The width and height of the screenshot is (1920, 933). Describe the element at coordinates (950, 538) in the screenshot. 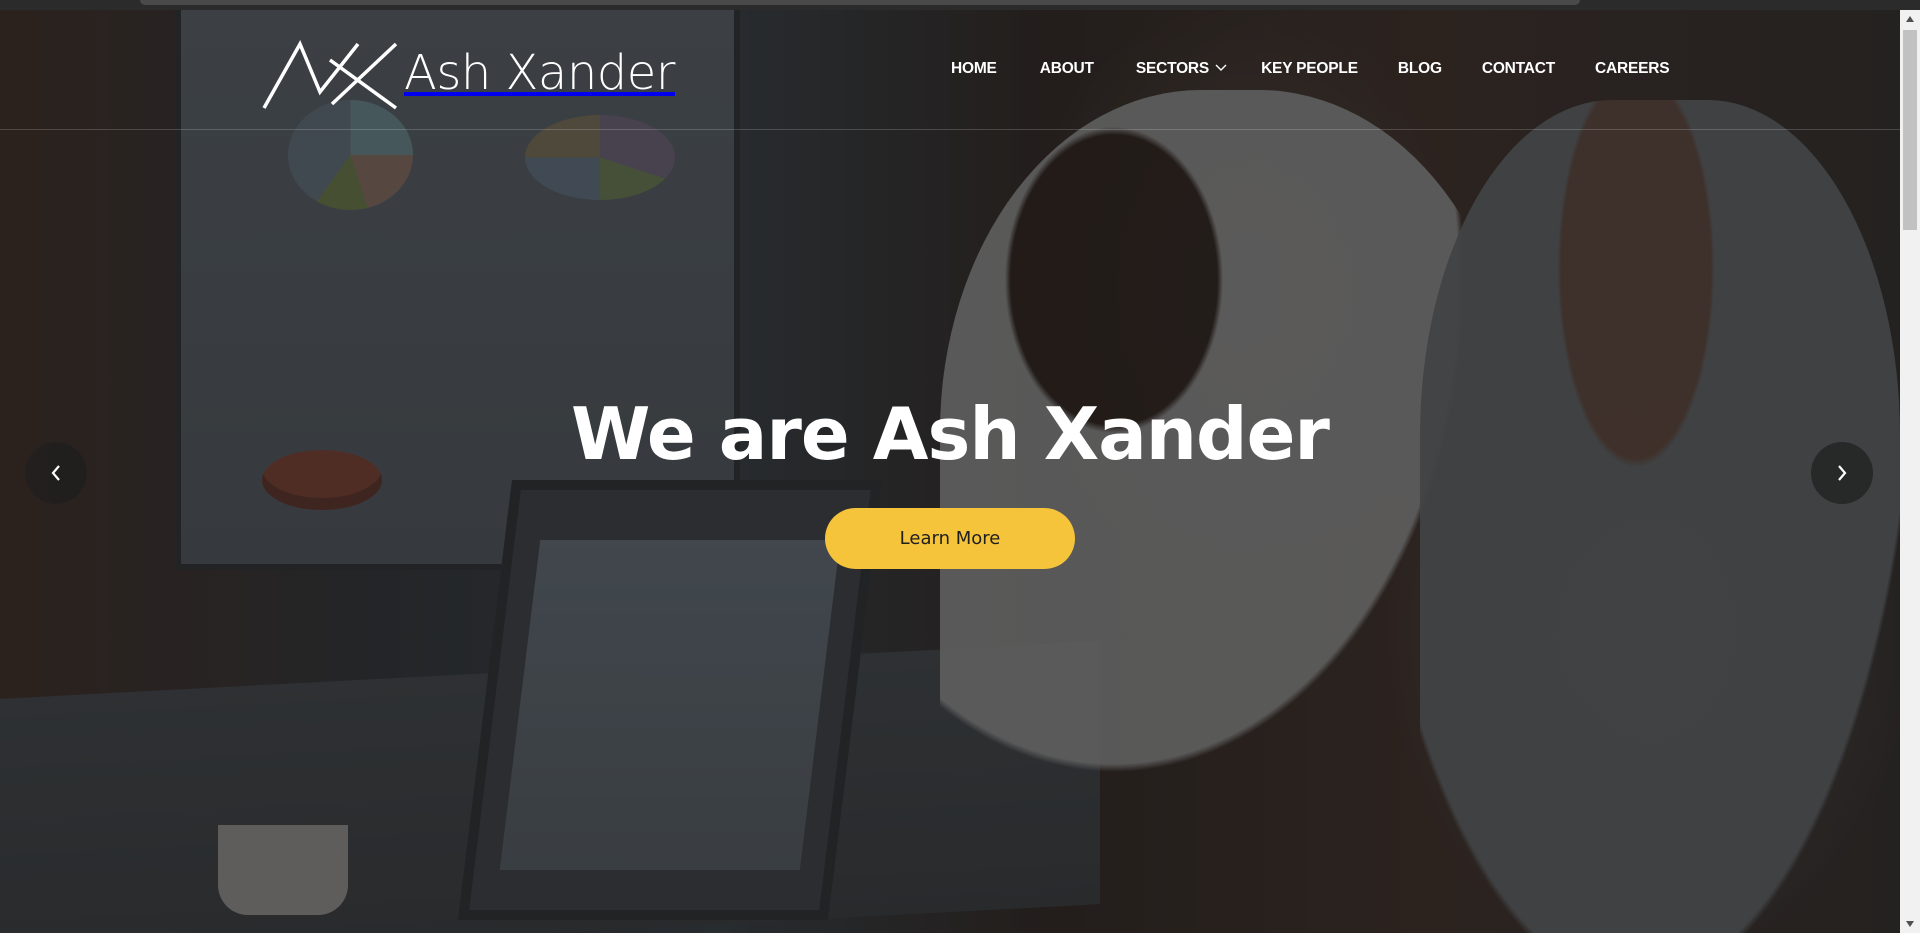

I see `learn-more-button: Learn More` at that location.